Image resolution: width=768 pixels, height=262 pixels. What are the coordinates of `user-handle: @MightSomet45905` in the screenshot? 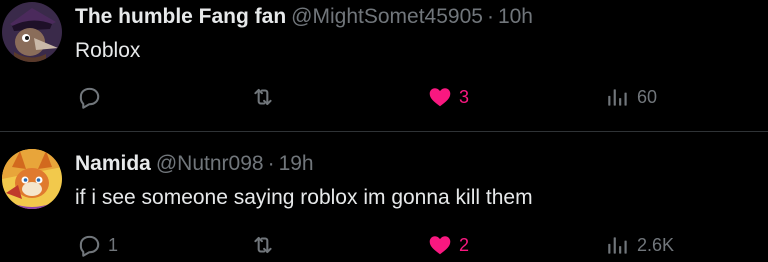 It's located at (387, 16).